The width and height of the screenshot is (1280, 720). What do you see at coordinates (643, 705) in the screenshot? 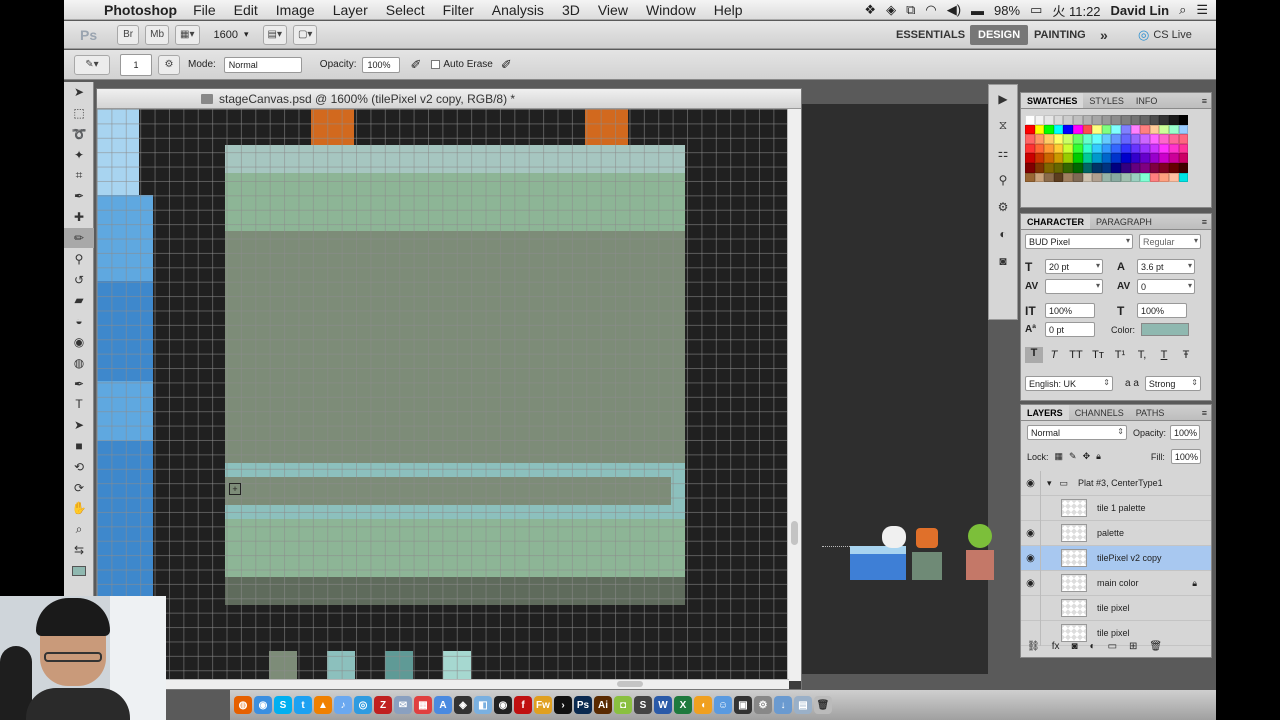
I see `sublime-icon: S` at bounding box center [643, 705].